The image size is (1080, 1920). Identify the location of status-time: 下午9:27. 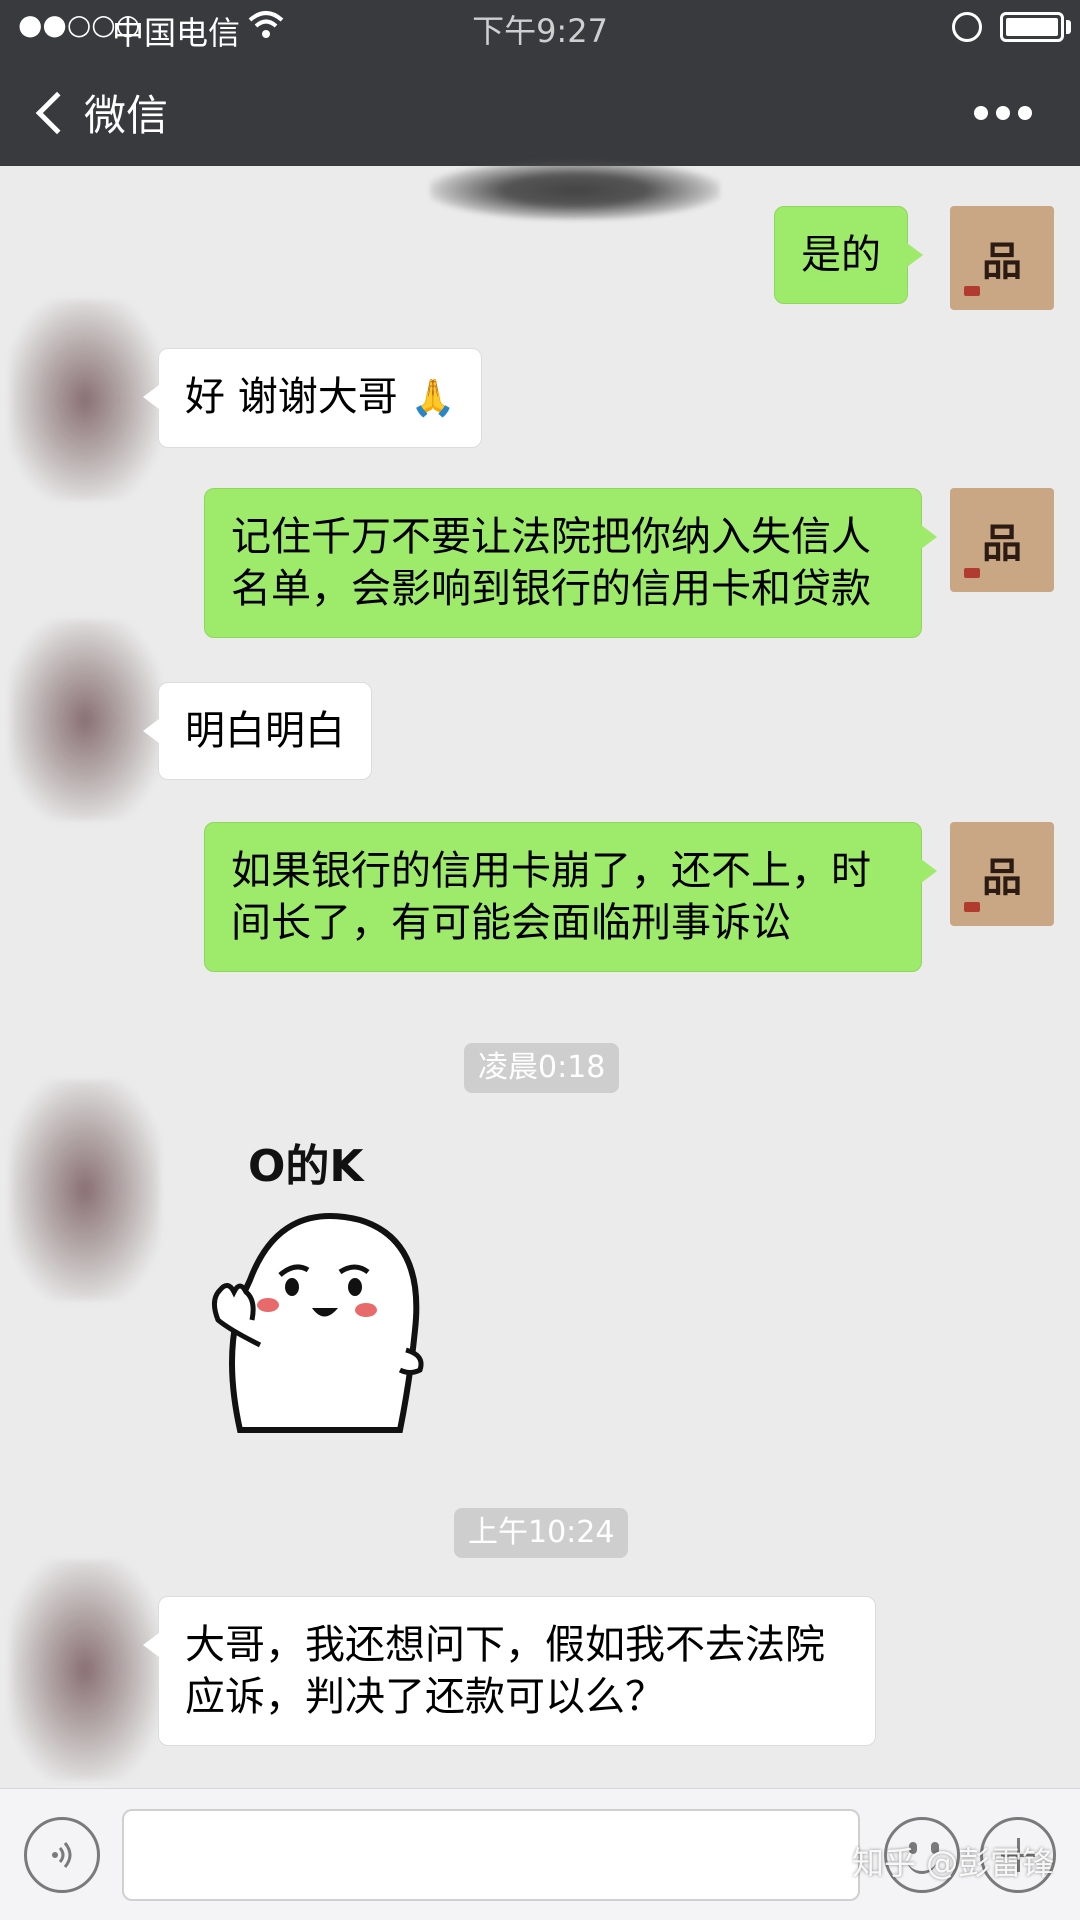
(540, 31).